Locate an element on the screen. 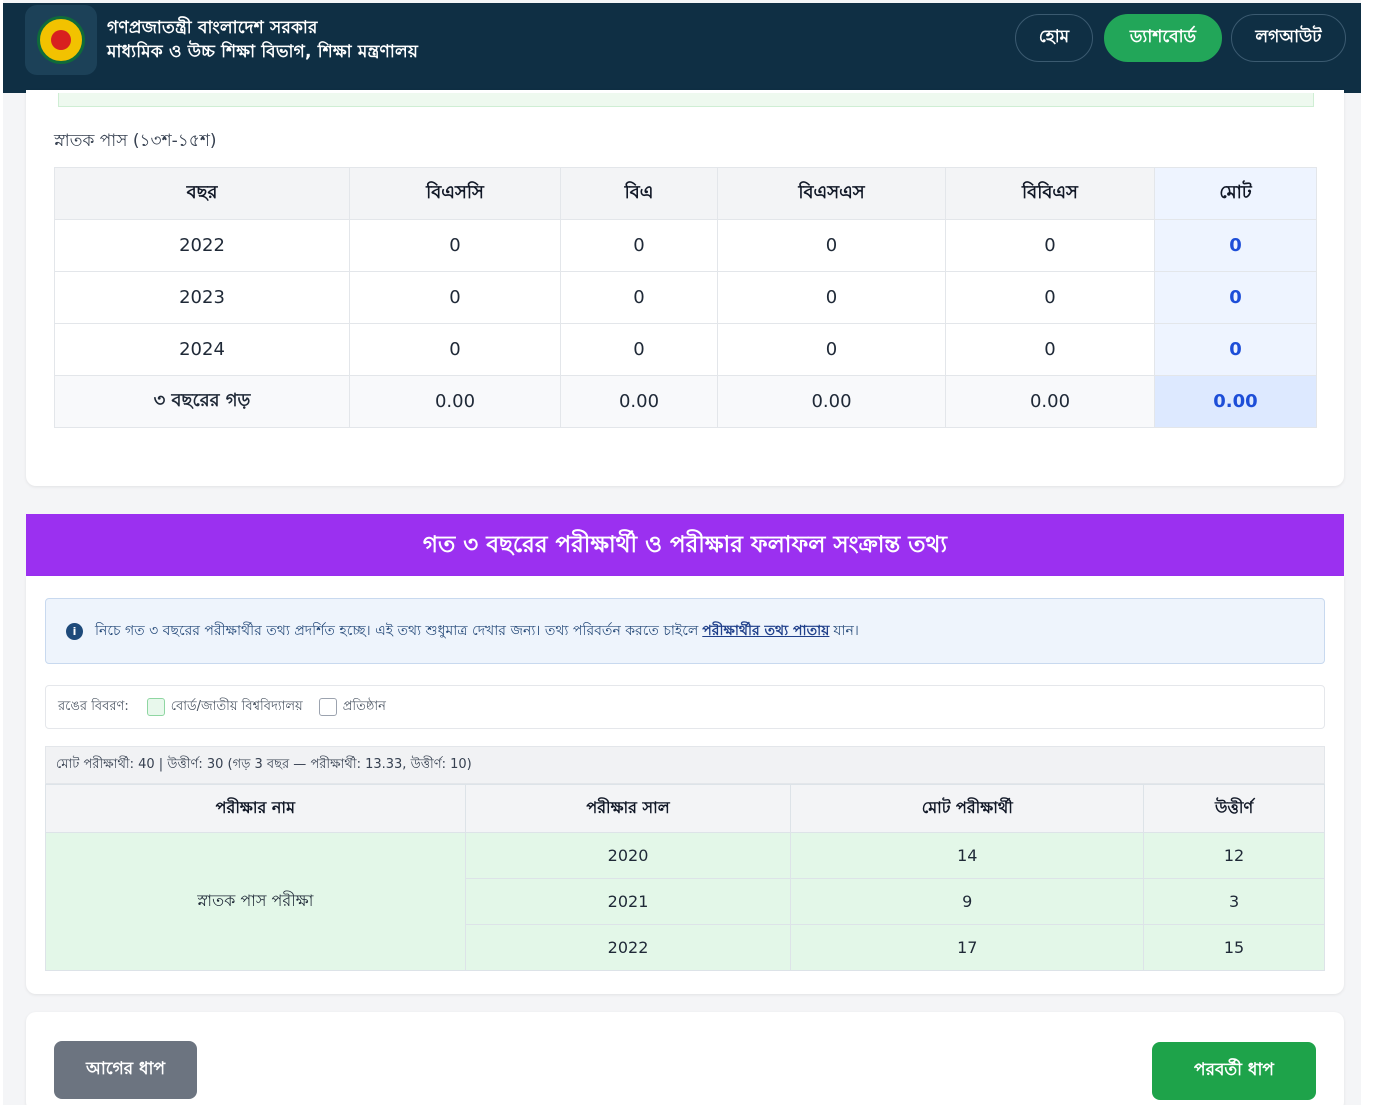  col-bbs: বিবিএস is located at coordinates (1050, 193).